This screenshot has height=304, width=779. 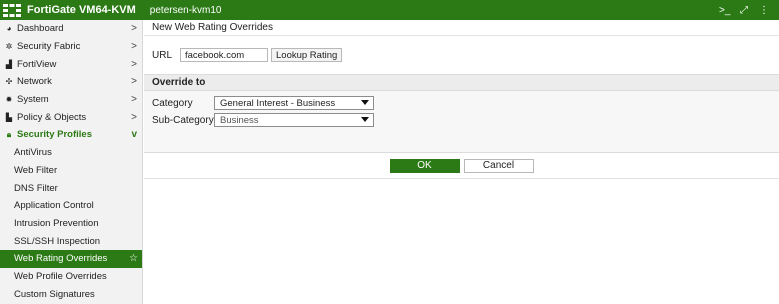 What do you see at coordinates (239, 120) in the screenshot?
I see `subcategory-value: Business` at bounding box center [239, 120].